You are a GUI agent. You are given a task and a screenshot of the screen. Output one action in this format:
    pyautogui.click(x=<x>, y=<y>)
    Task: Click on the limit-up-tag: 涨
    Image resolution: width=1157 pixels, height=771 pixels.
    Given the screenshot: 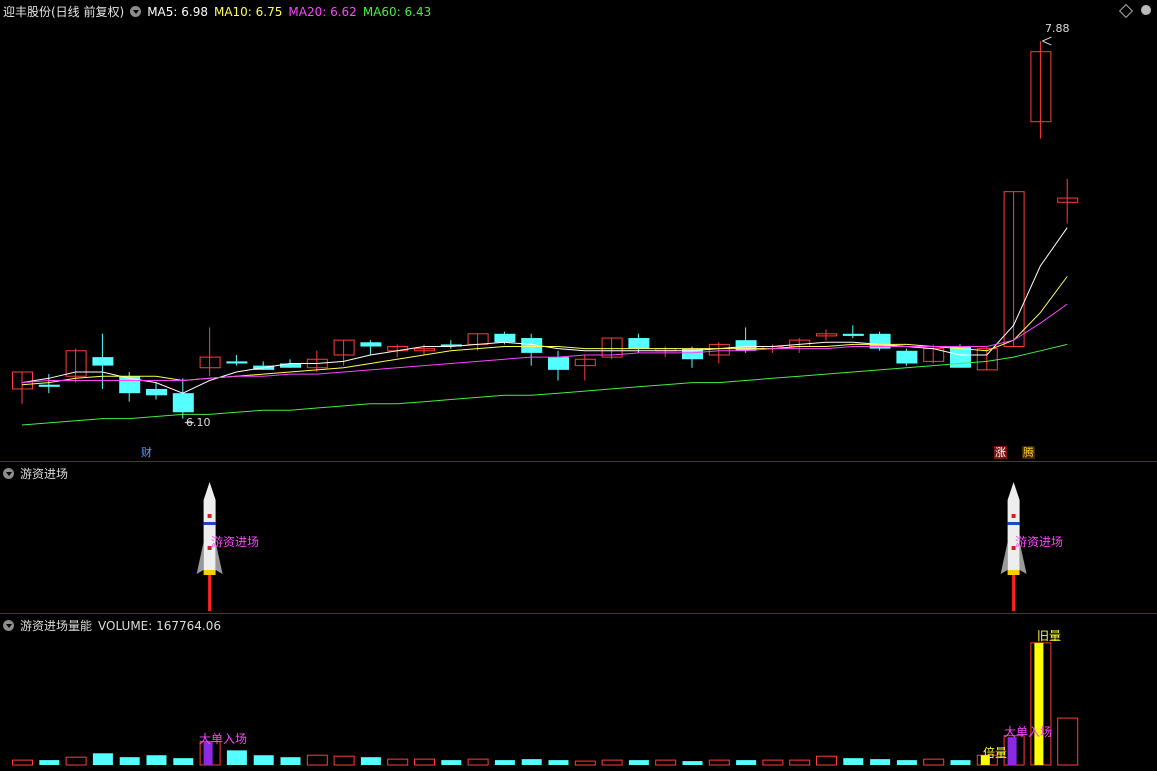 What is the action you would take?
    pyautogui.click(x=1000, y=452)
    